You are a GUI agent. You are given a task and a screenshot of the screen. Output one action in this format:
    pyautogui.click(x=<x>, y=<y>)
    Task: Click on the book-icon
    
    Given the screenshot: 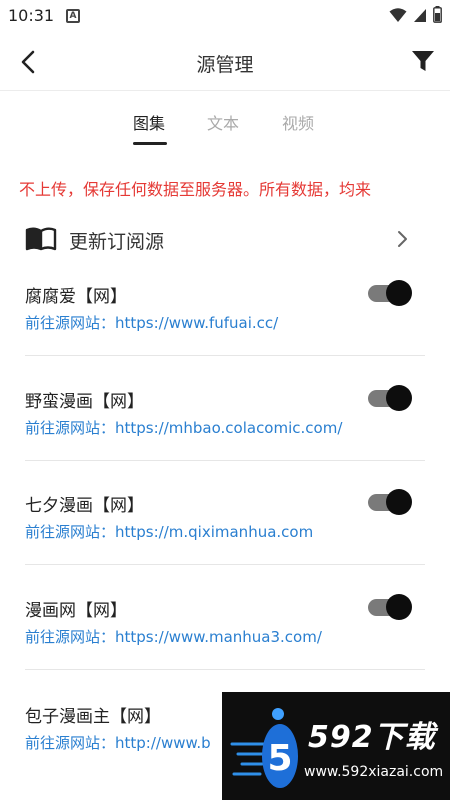 What is the action you would take?
    pyautogui.click(x=41, y=239)
    